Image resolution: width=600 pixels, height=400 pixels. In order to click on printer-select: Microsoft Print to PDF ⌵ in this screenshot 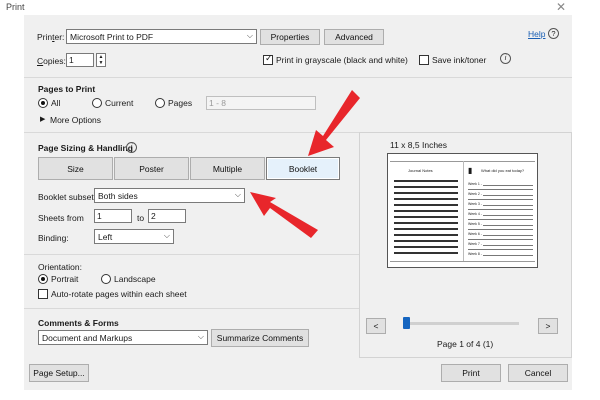, I will do `click(161, 36)`.